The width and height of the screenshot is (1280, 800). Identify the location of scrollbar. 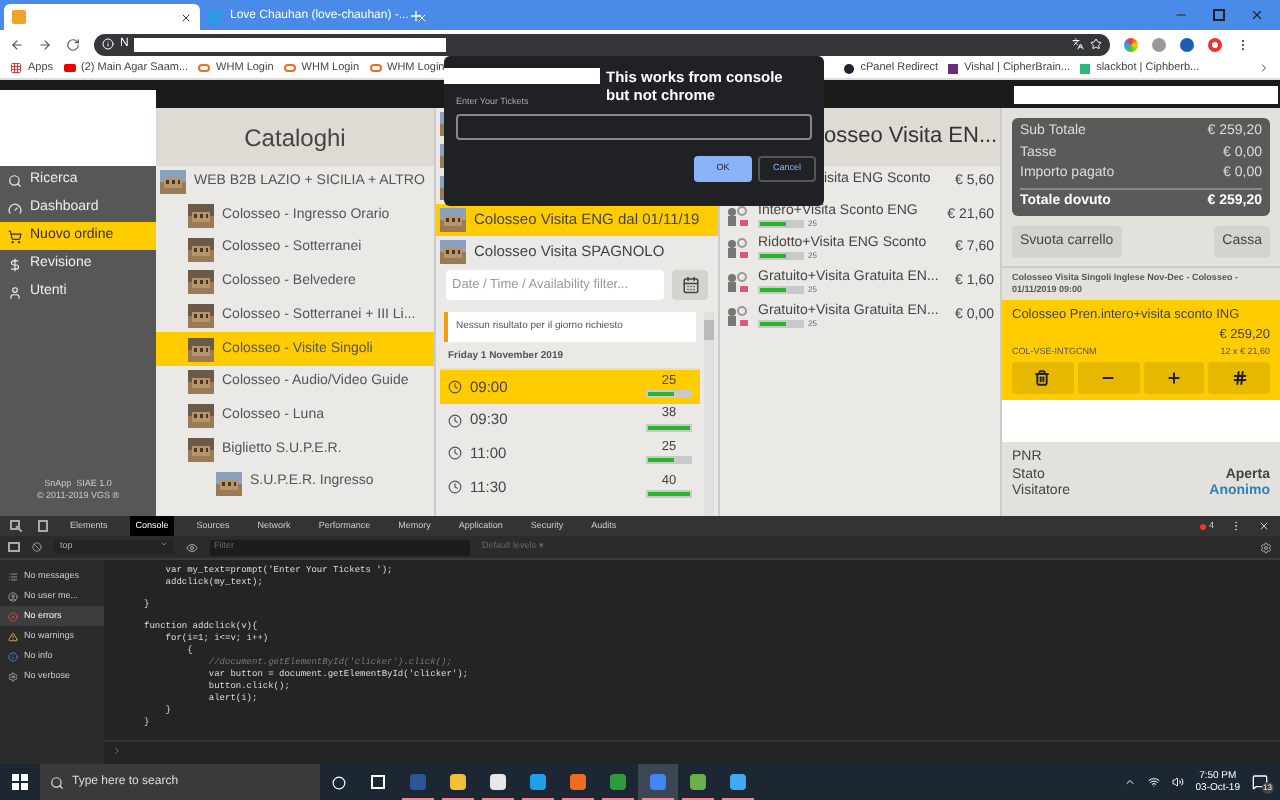
(709, 414).